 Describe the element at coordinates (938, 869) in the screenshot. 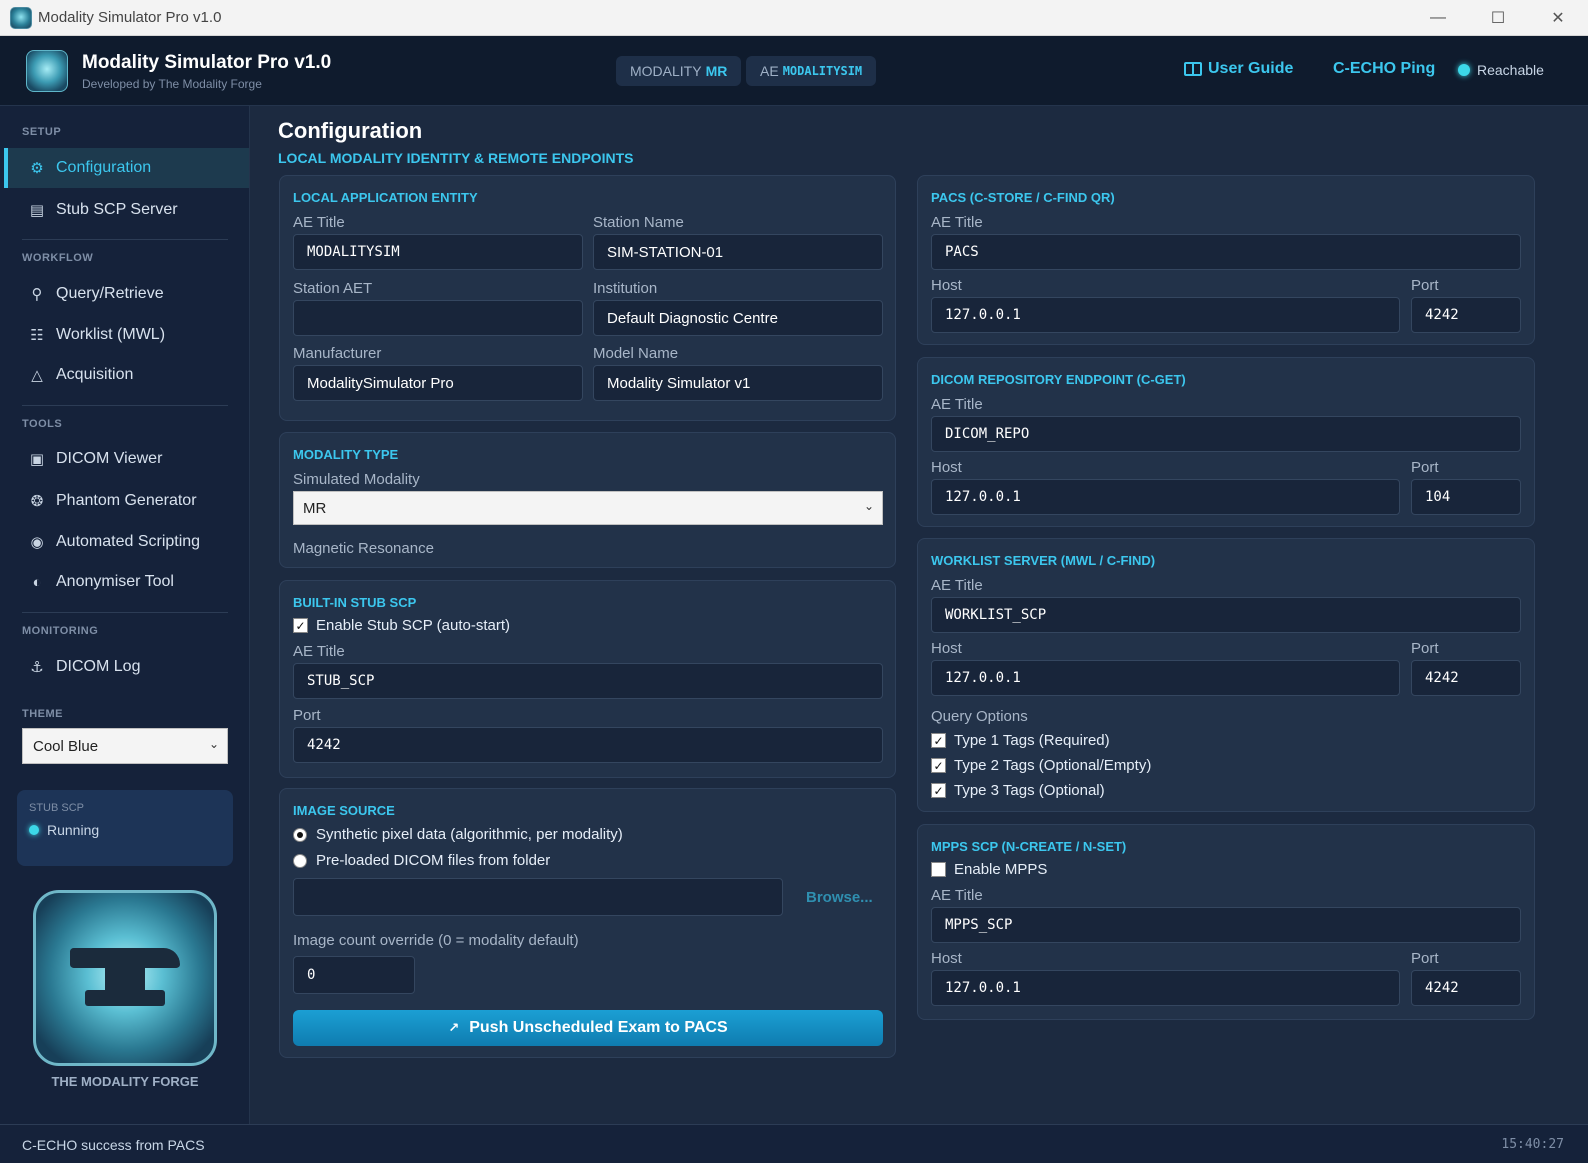

I see `checkbox-unchecked-icon` at that location.